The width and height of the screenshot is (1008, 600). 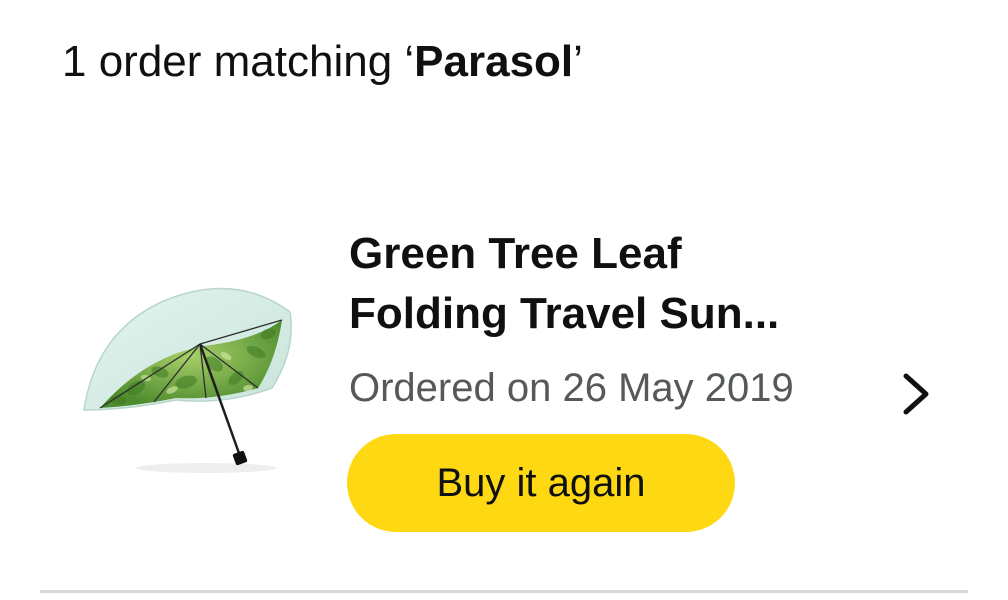 I want to click on umbrella-handle, so click(x=240, y=458).